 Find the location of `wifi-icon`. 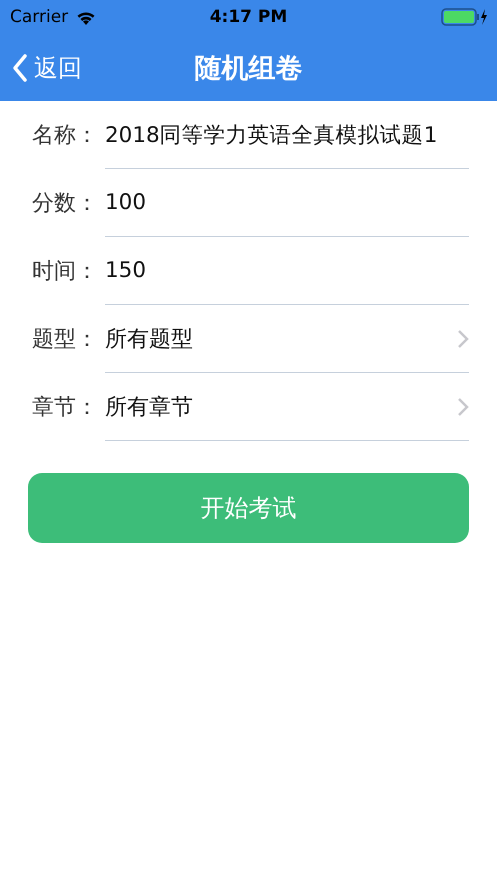

wifi-icon is located at coordinates (86, 17).